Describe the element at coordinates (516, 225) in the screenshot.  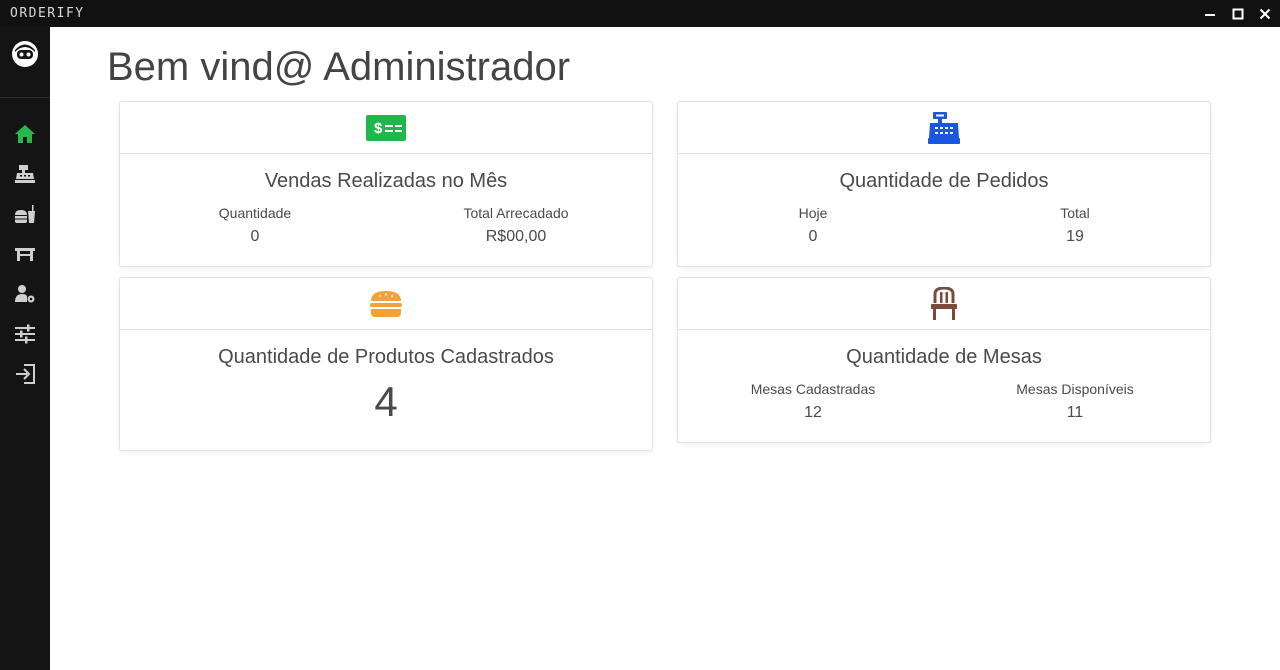
I see `sales-total-stat: Total Arrecadado R$00,00` at that location.